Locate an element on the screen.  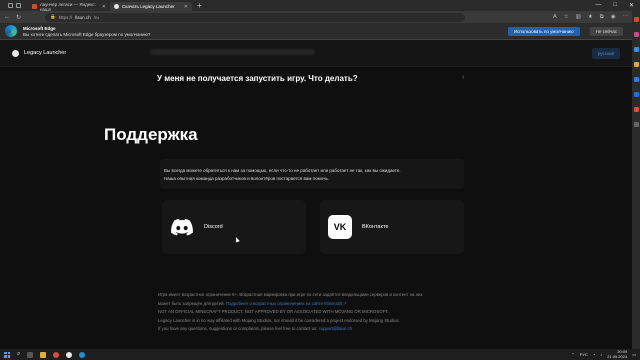
minimize-button: — is located at coordinates (598, 5).